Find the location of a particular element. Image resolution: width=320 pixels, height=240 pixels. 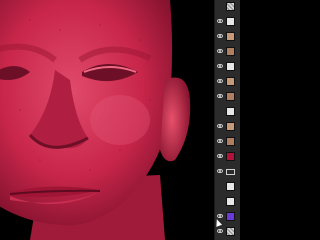

folder-icon is located at coordinates (230, 171).